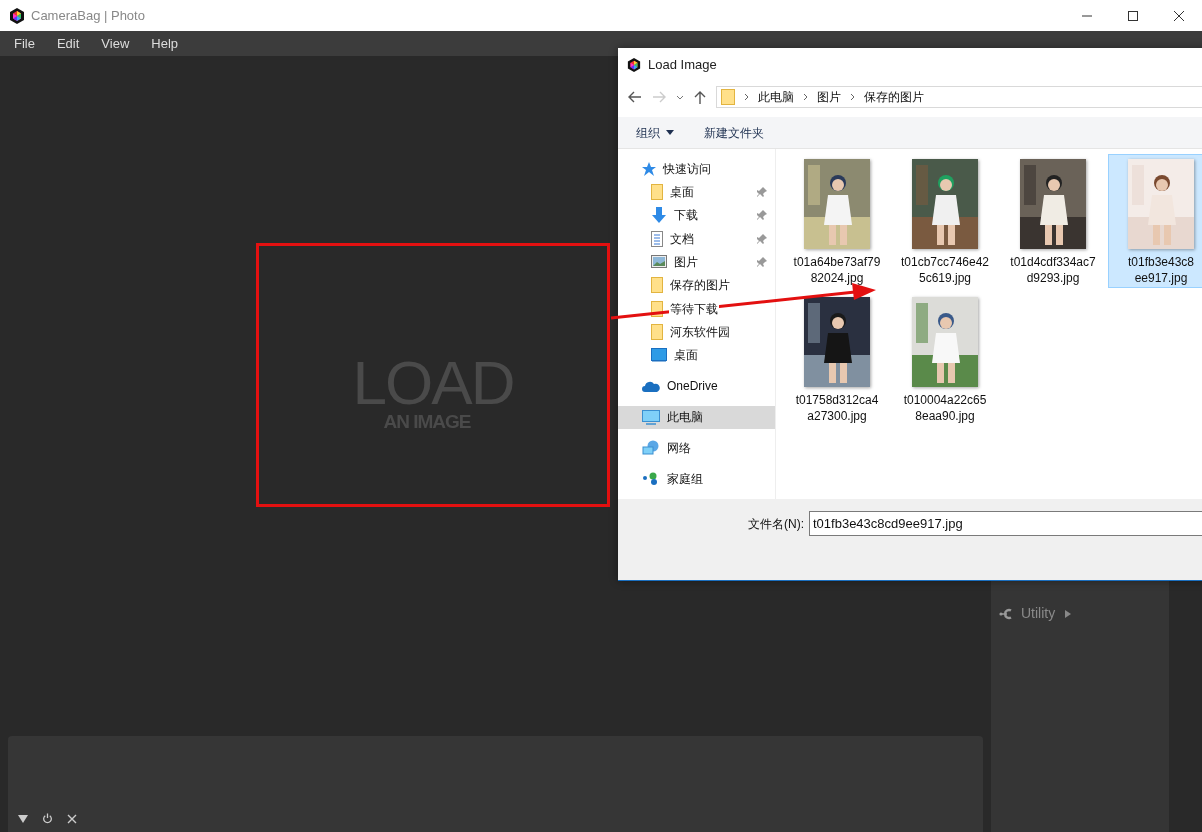 The height and width of the screenshot is (832, 1202). Describe the element at coordinates (696, 238) in the screenshot. I see `nav-item: 文档` at that location.